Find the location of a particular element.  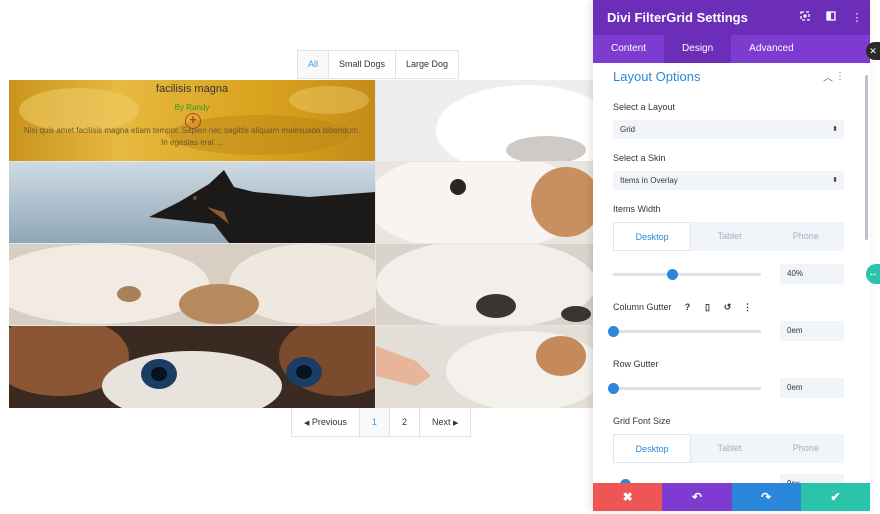

bulldog-finger-image is located at coordinates (484, 367).